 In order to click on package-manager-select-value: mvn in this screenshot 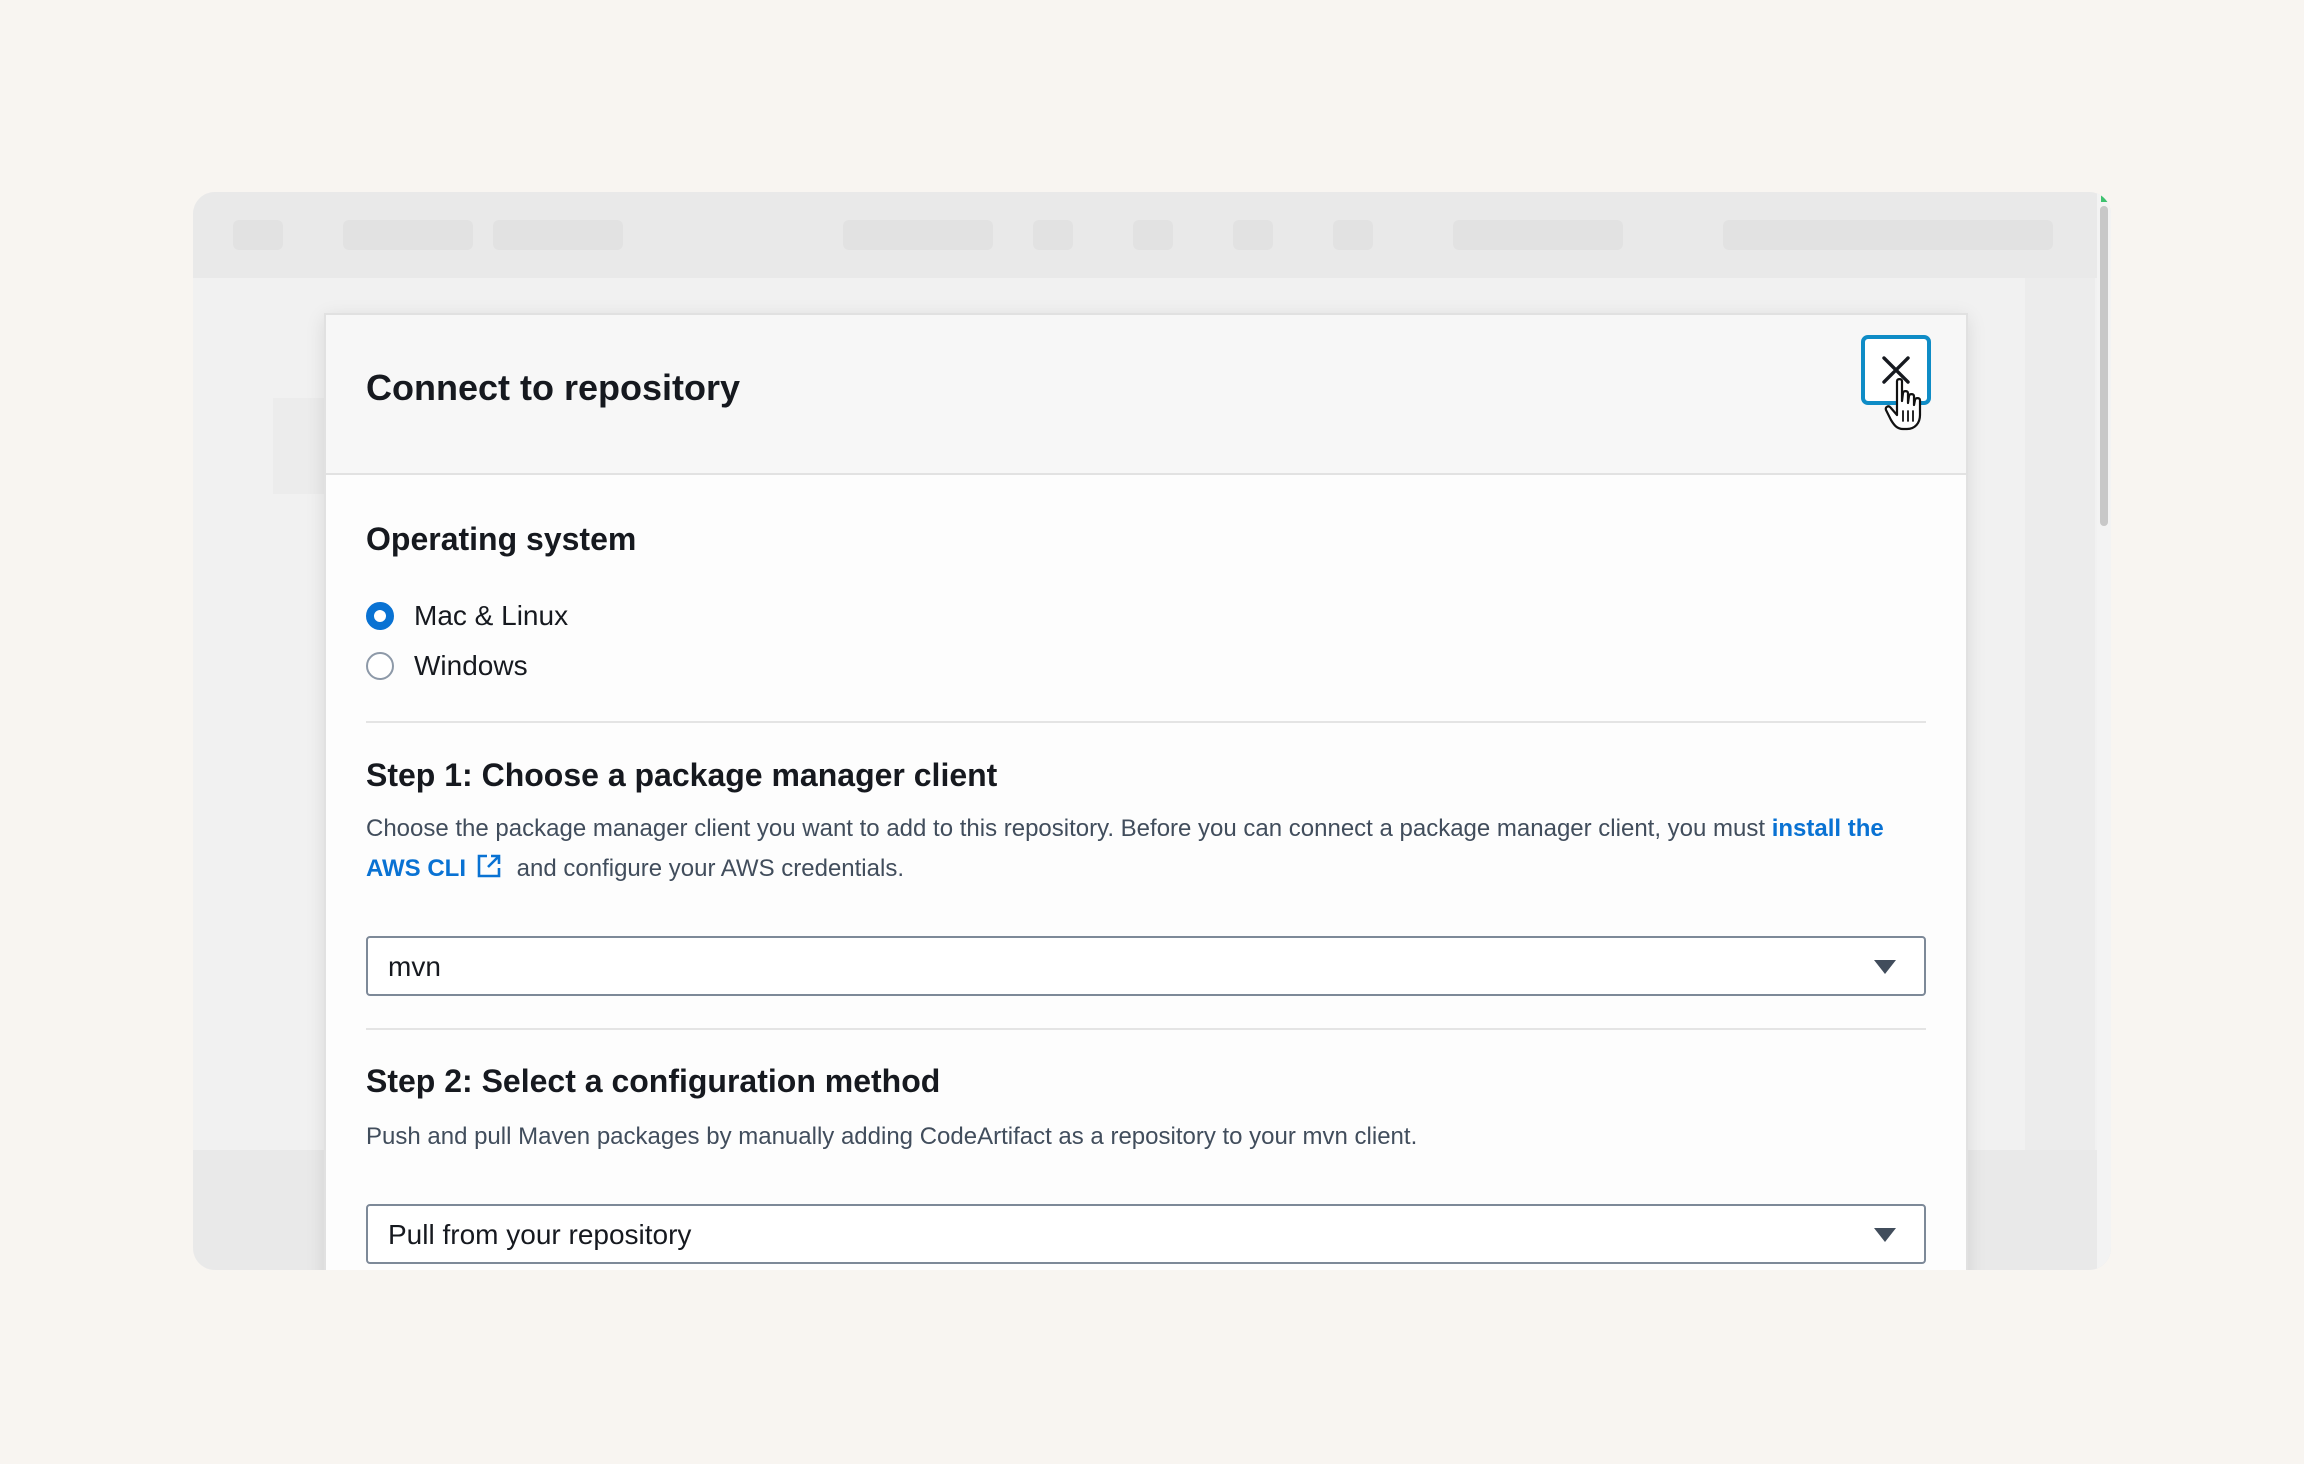, I will do `click(414, 966)`.